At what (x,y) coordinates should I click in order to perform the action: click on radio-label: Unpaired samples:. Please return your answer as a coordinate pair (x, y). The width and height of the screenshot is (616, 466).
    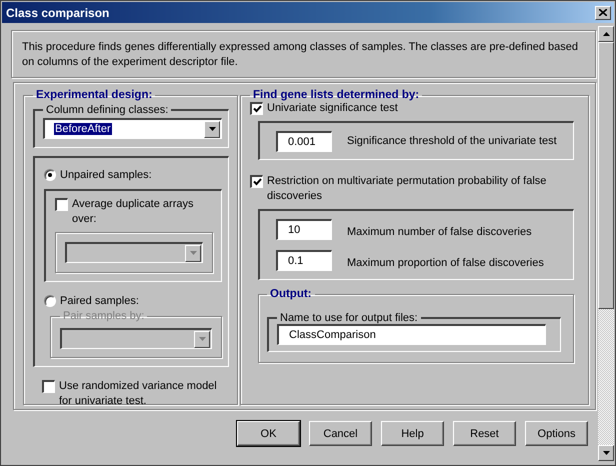
    Looking at the image, I should click on (106, 175).